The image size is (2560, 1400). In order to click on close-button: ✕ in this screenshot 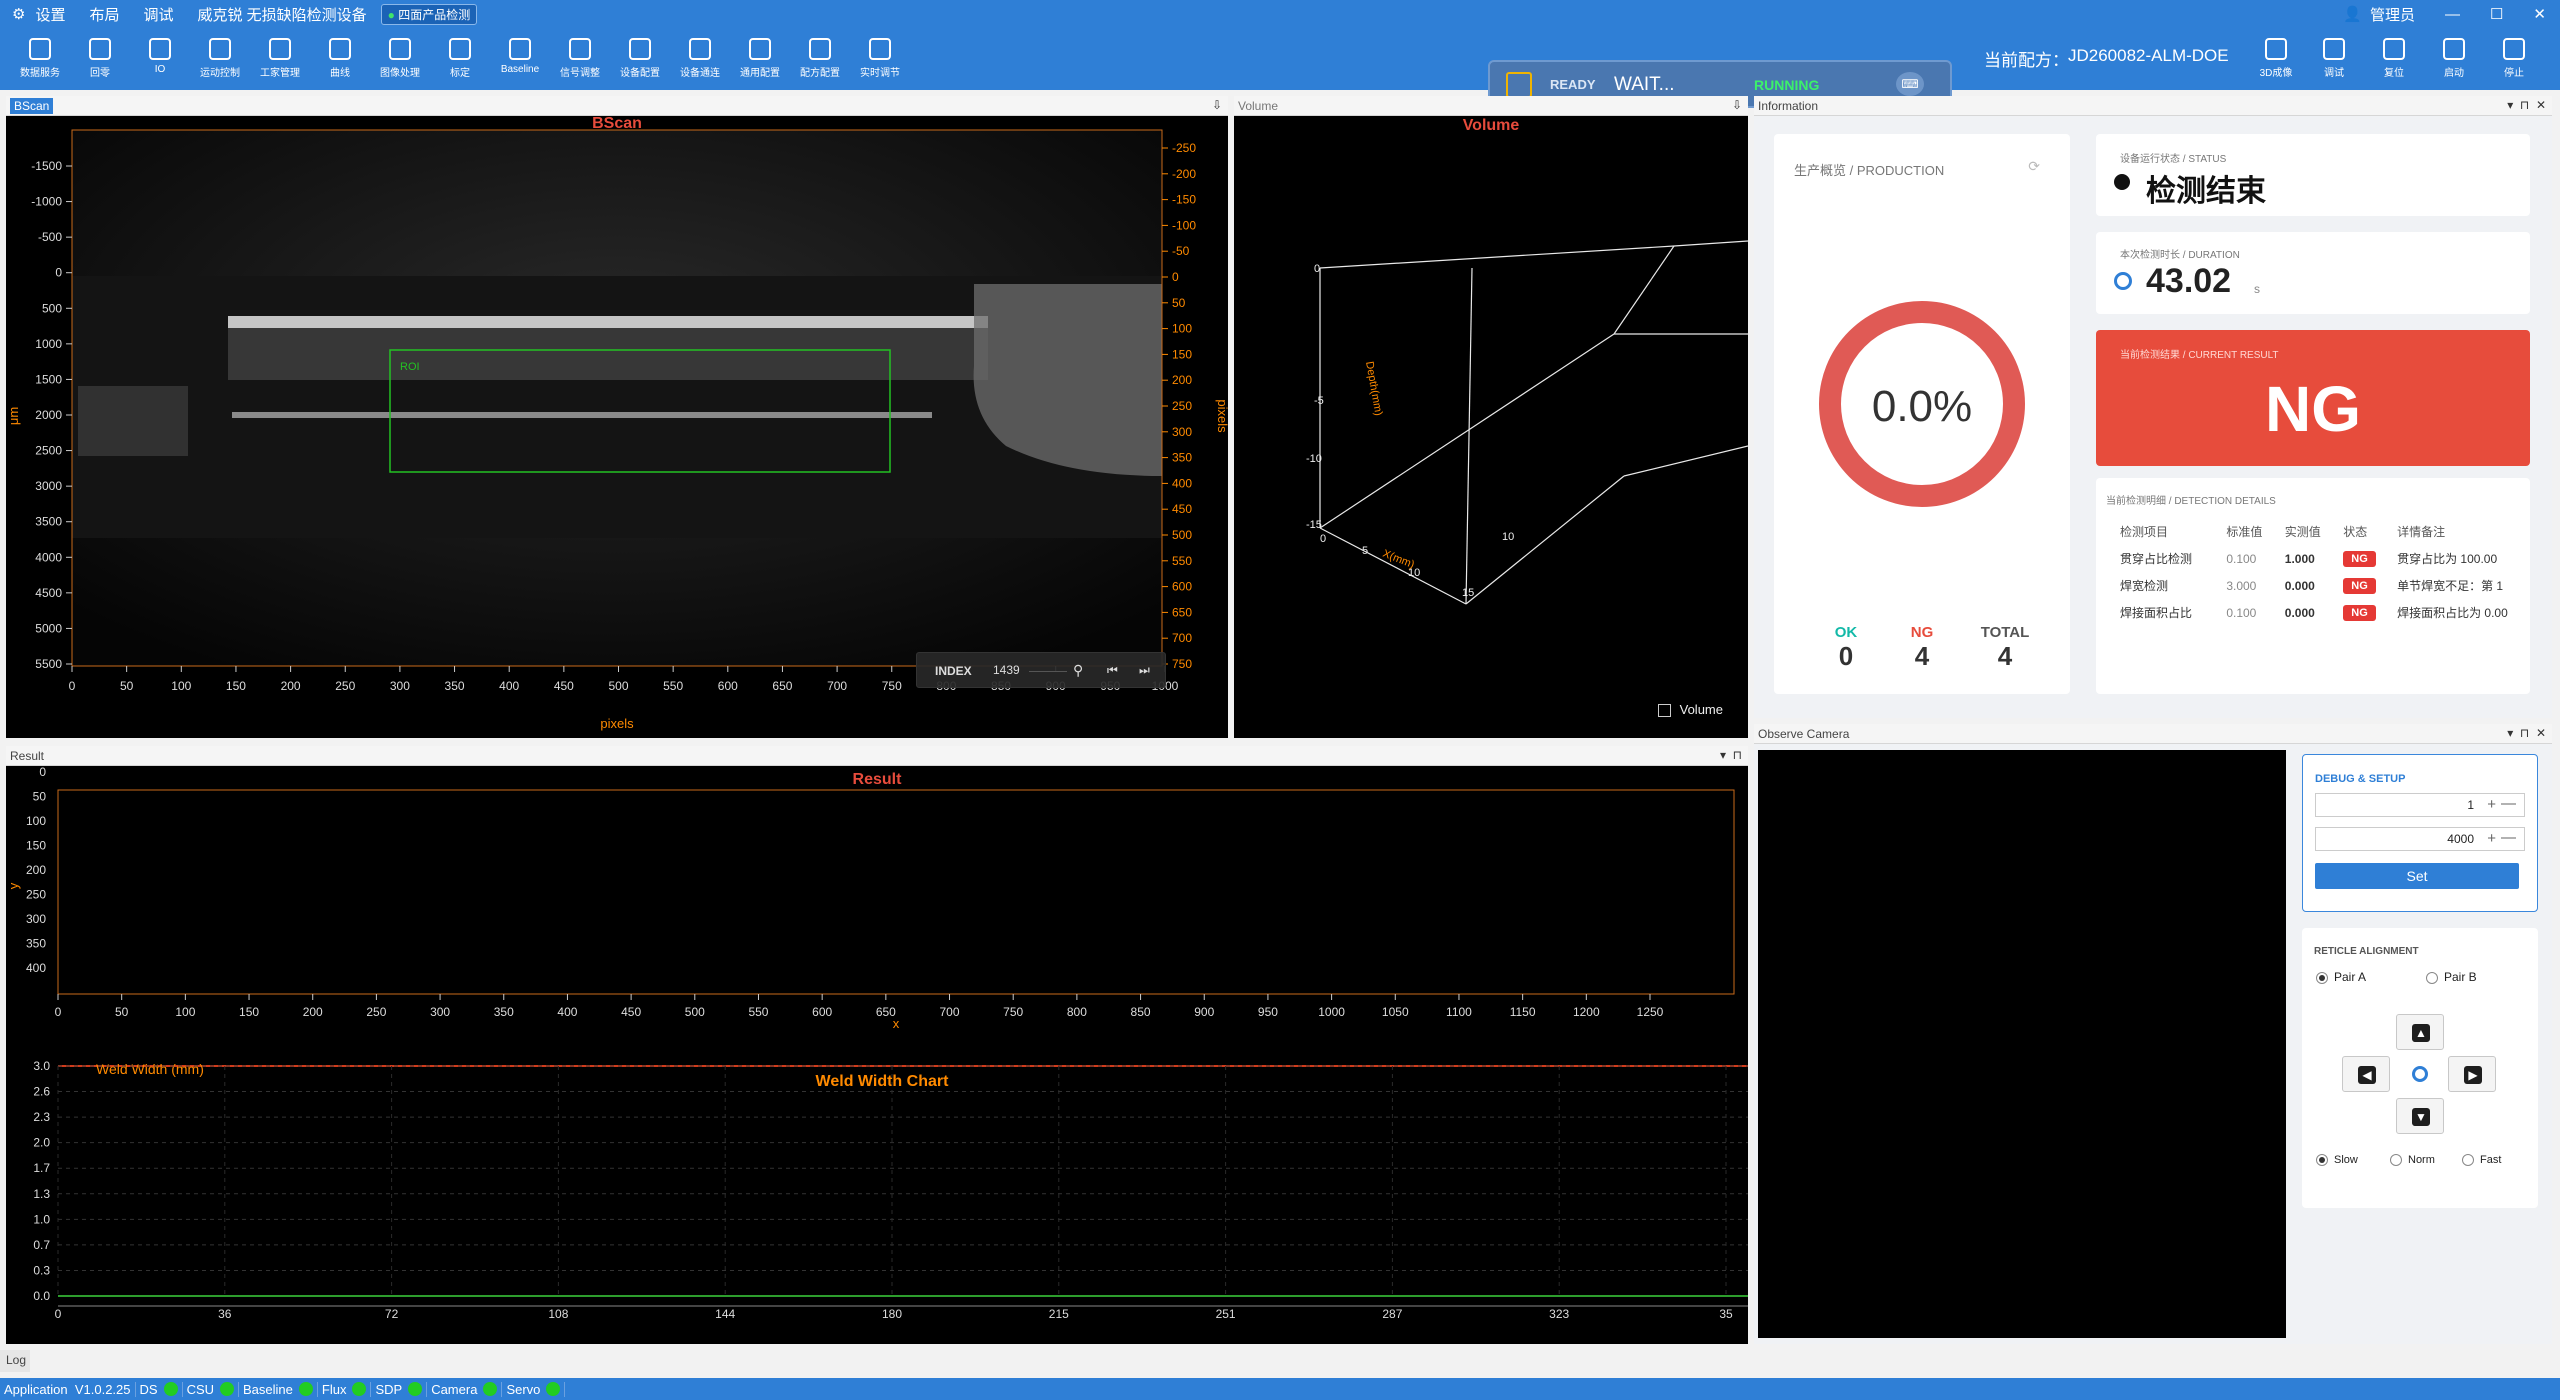, I will do `click(2539, 14)`.